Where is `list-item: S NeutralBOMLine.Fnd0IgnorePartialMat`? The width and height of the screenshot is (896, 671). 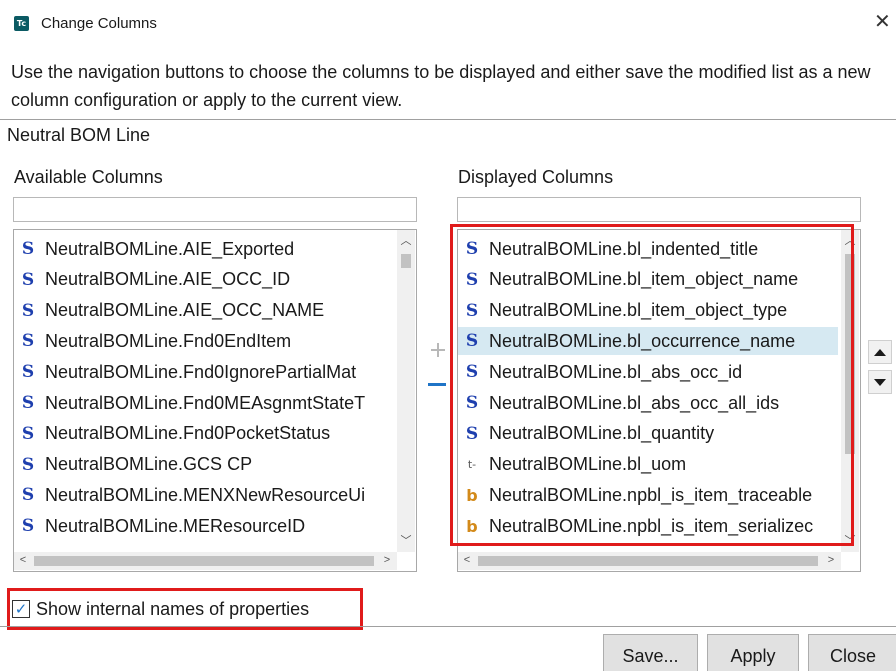 list-item: S NeutralBOMLine.Fnd0IgnorePartialMat is located at coordinates (204, 372).